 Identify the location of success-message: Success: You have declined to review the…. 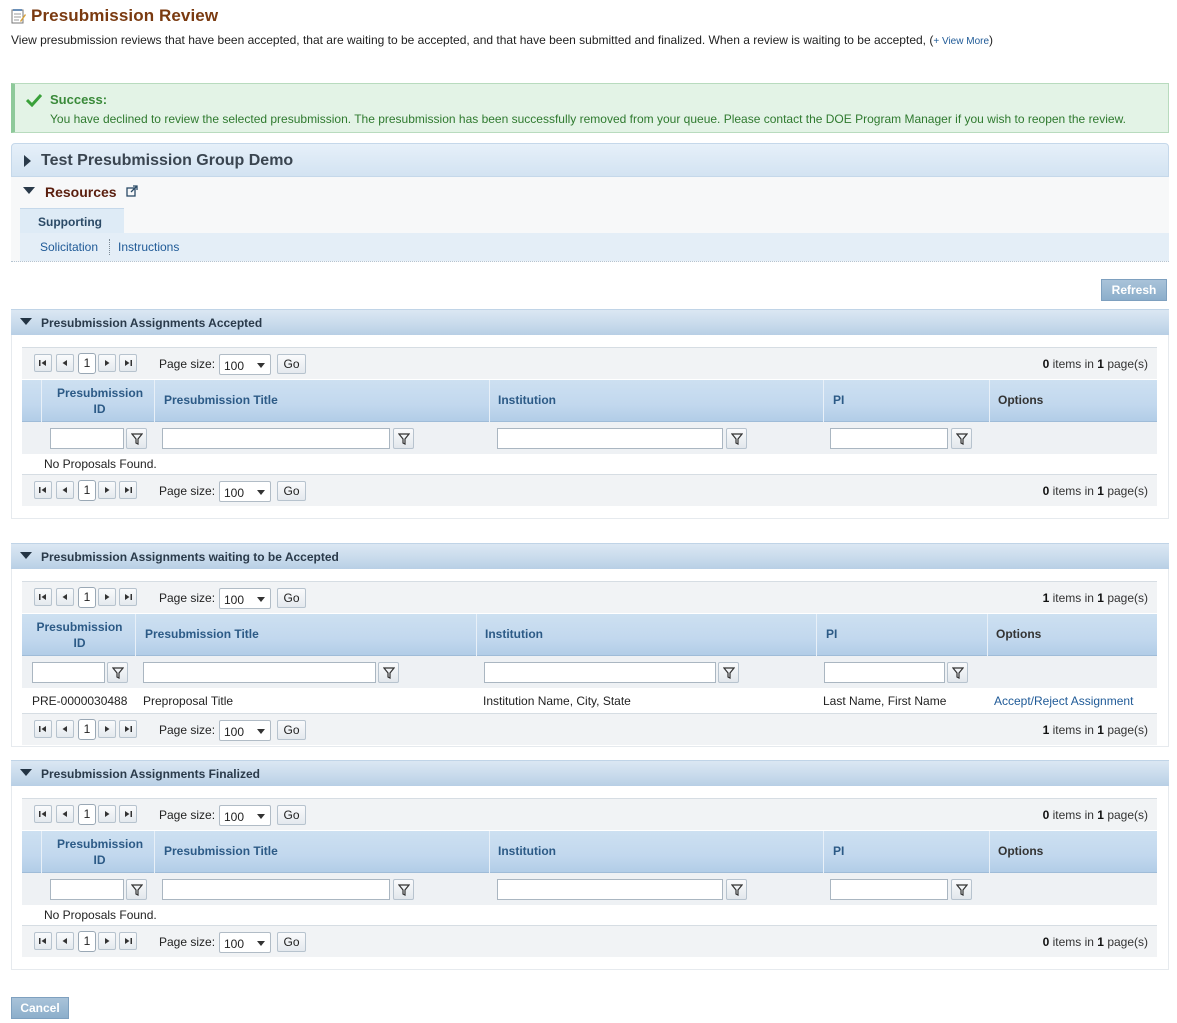
(590, 108).